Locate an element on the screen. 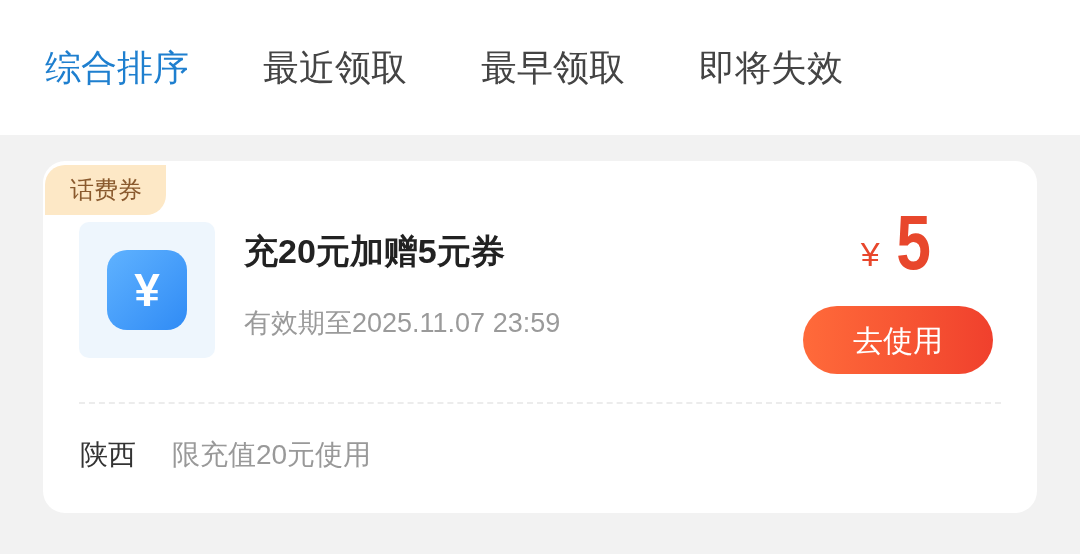 Image resolution: width=1080 pixels, height=554 pixels. sort-tab: 综合排序 is located at coordinates (117, 67).